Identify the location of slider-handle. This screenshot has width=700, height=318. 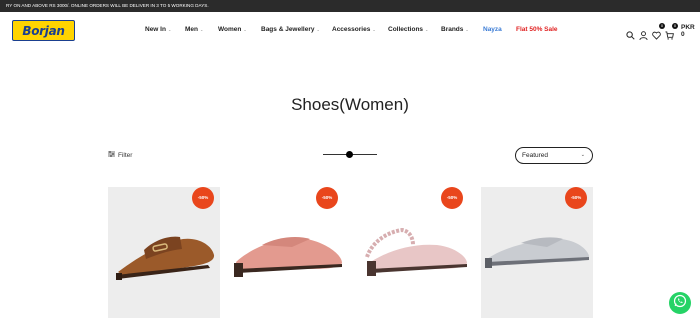
(349, 154).